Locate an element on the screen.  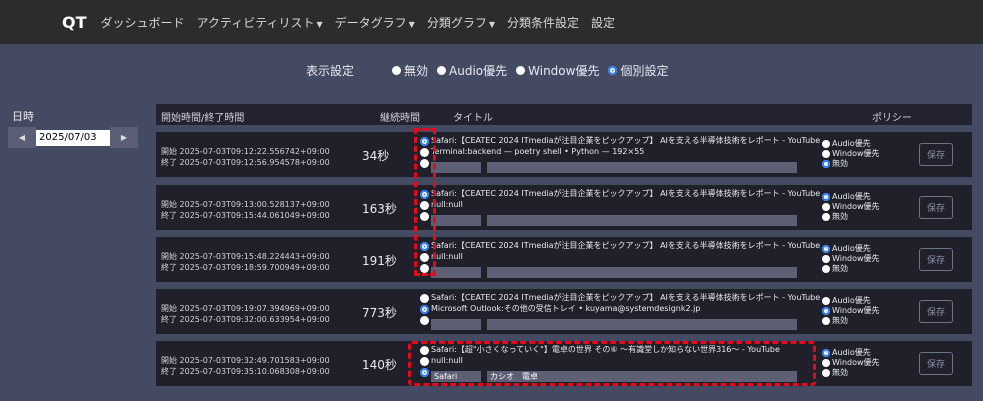
display-option-window: Window優先 is located at coordinates (557, 70).